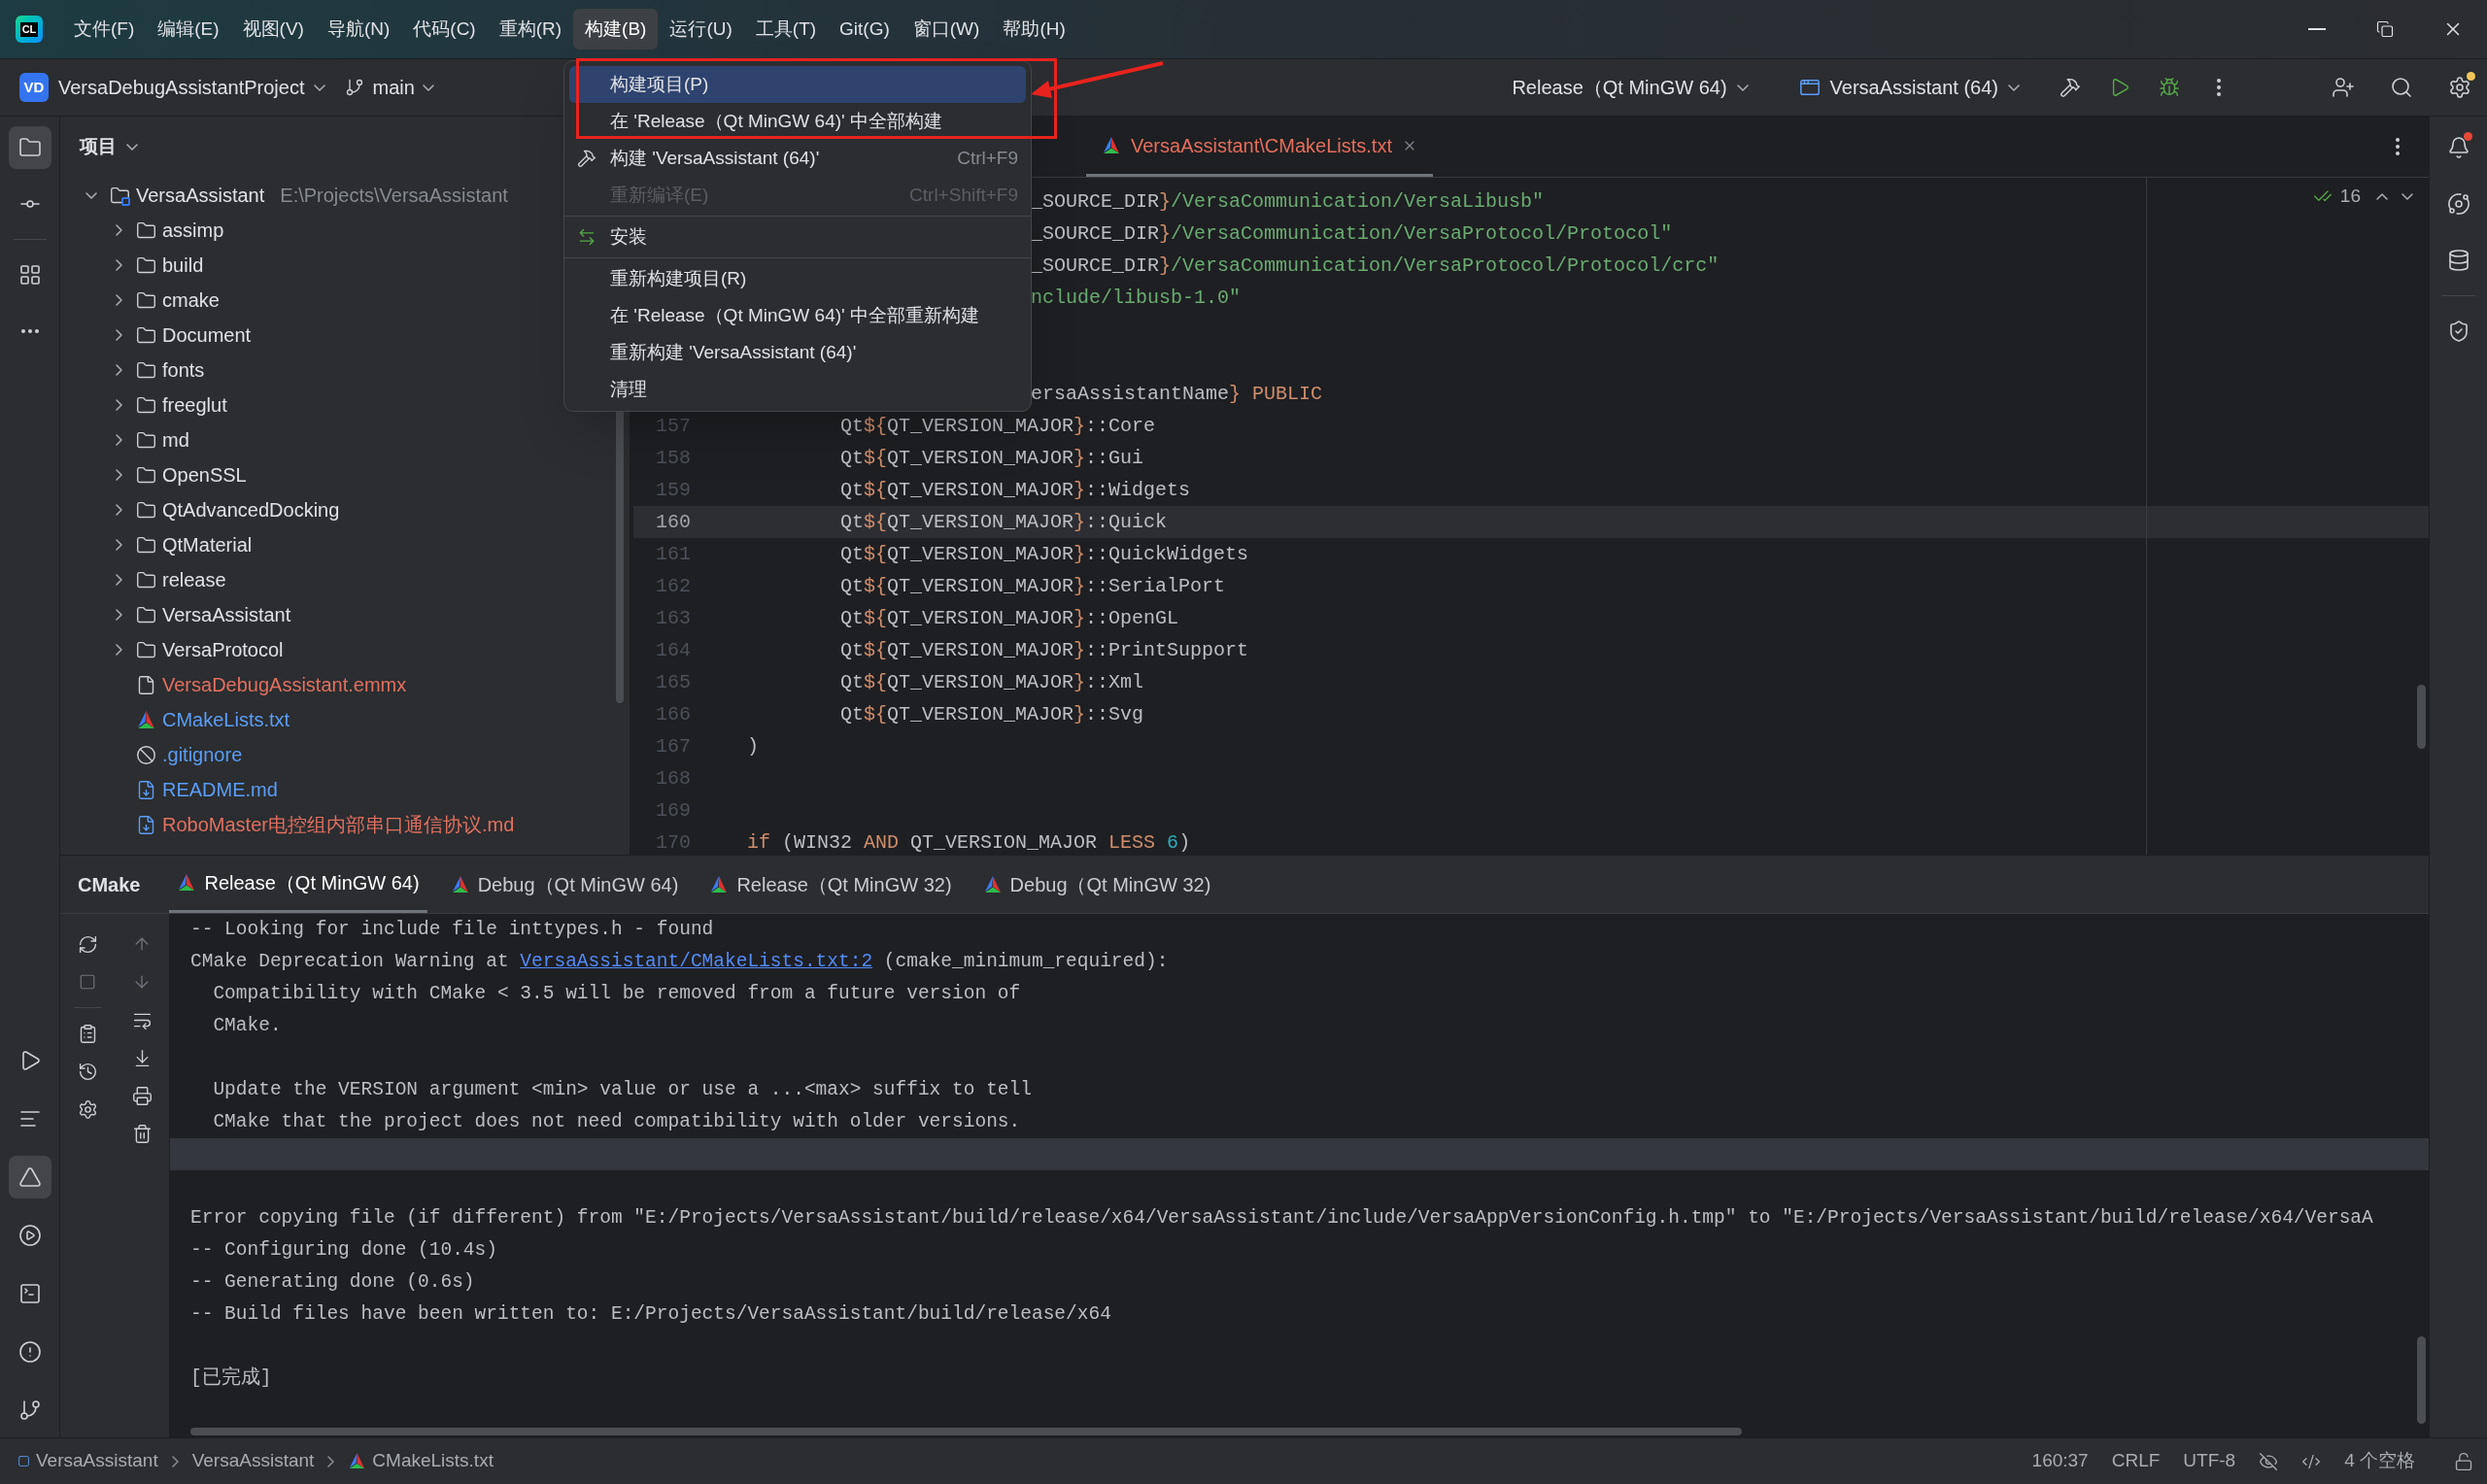 Image resolution: width=2487 pixels, height=1484 pixels. What do you see at coordinates (286, 195) in the screenshot?
I see `tree-item: VersaAssistant E:\Projects\VersaAssistant` at bounding box center [286, 195].